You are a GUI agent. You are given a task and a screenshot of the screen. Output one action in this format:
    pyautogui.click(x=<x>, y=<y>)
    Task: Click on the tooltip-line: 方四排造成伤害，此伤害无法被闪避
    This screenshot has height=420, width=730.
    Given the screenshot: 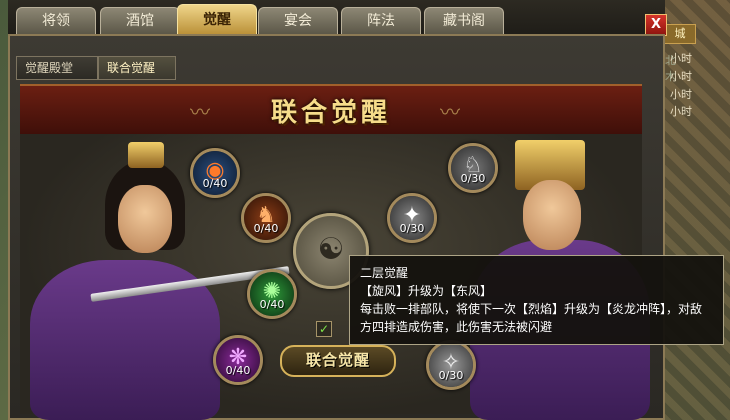 What is the action you would take?
    pyautogui.click(x=456, y=327)
    